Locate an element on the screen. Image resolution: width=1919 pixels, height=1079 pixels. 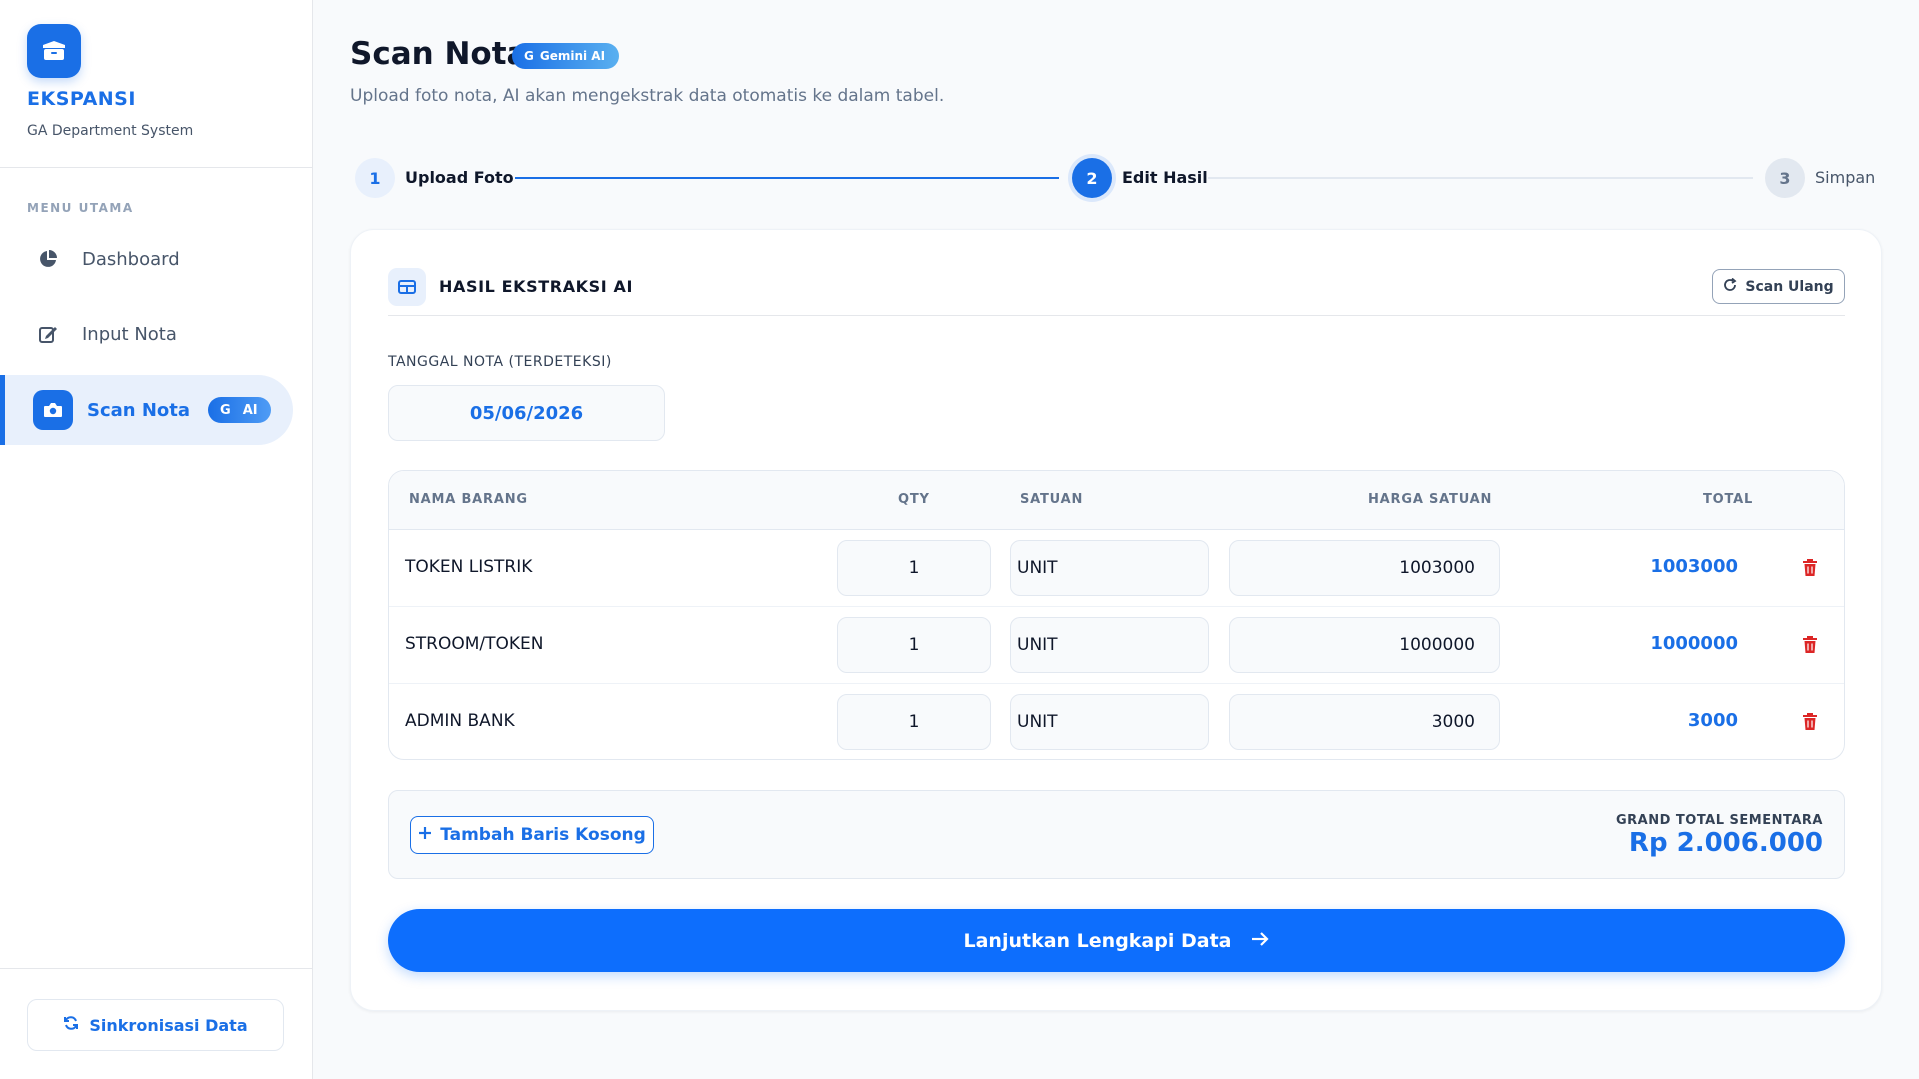
header-unit: SATUAN is located at coordinates (1052, 499).